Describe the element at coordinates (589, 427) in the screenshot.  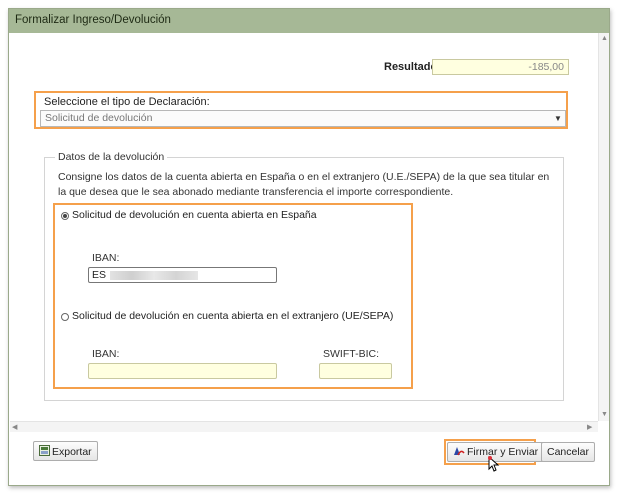
I see `scroll-right-icon: ▶` at that location.